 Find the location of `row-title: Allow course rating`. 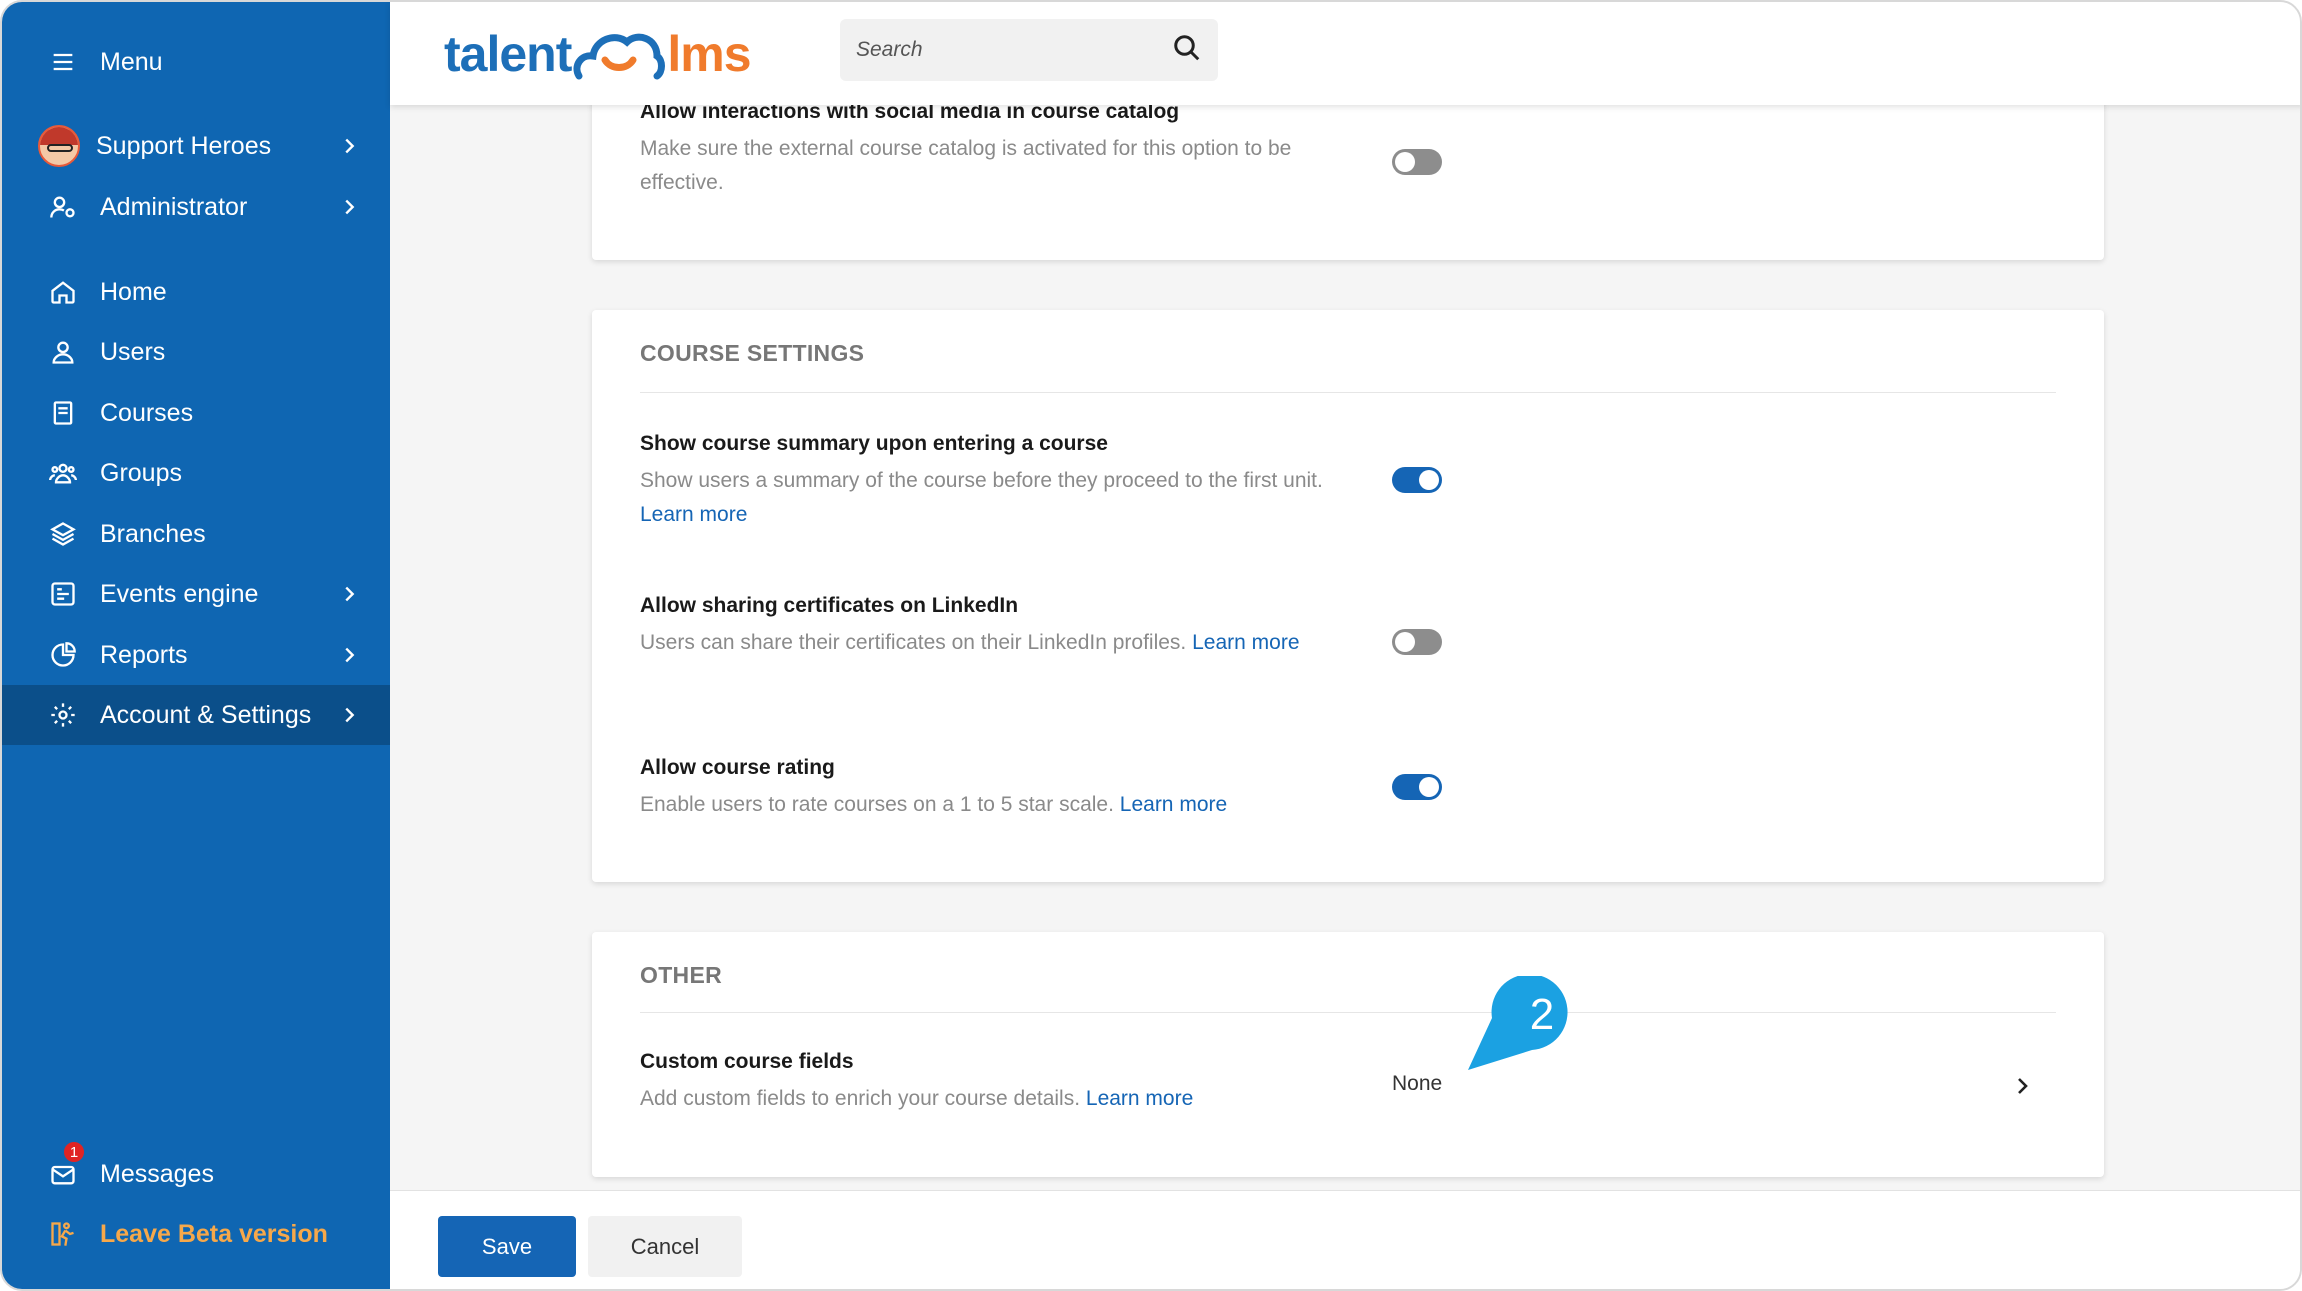

row-title: Allow course rating is located at coordinates (737, 767).